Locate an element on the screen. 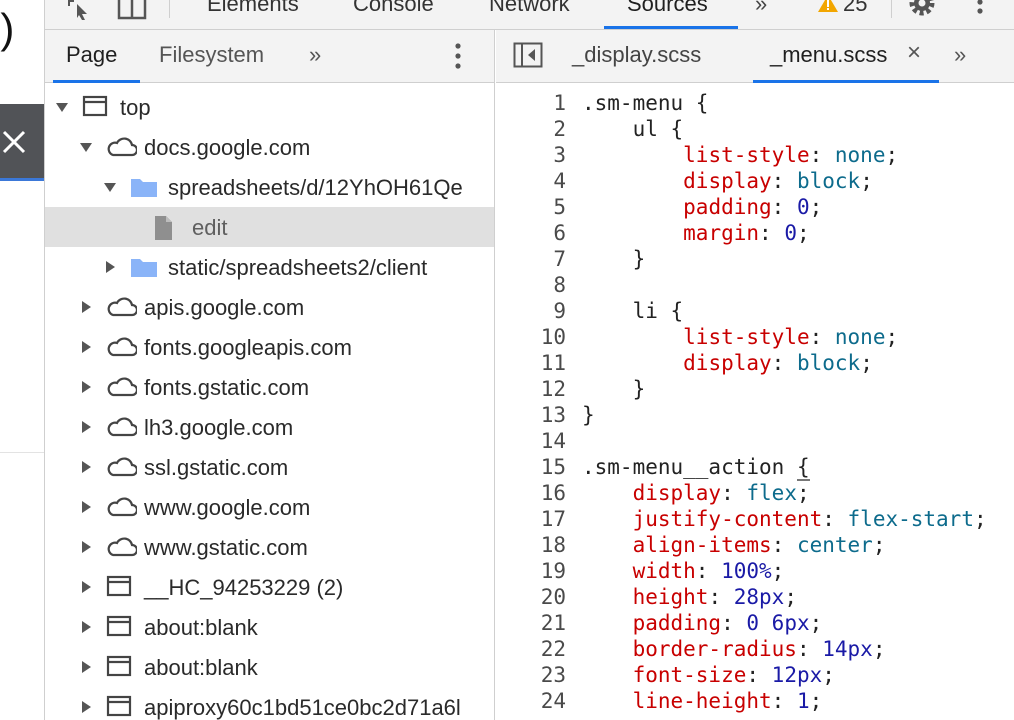 This screenshot has width=1014, height=720. line-number: 22 is located at coordinates (531, 649).